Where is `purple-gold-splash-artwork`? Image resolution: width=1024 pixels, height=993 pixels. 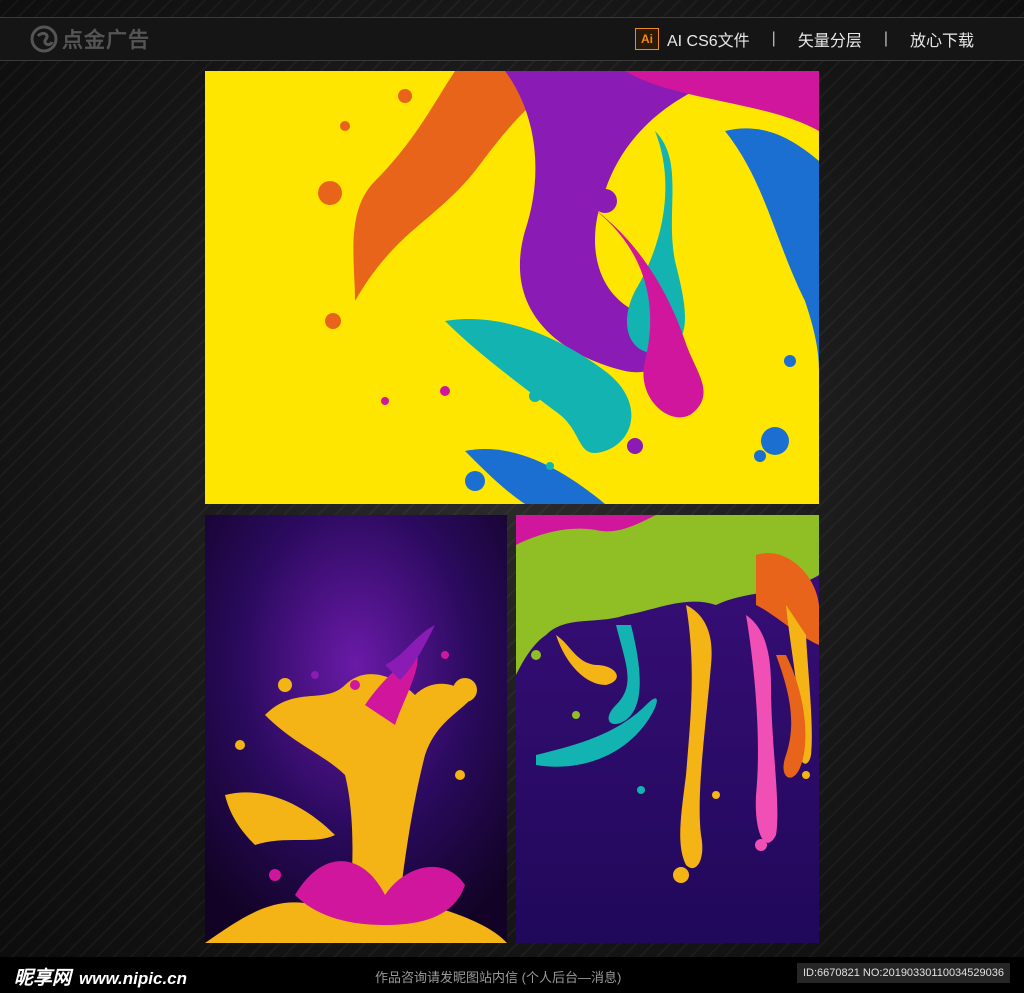 purple-gold-splash-artwork is located at coordinates (356, 729).